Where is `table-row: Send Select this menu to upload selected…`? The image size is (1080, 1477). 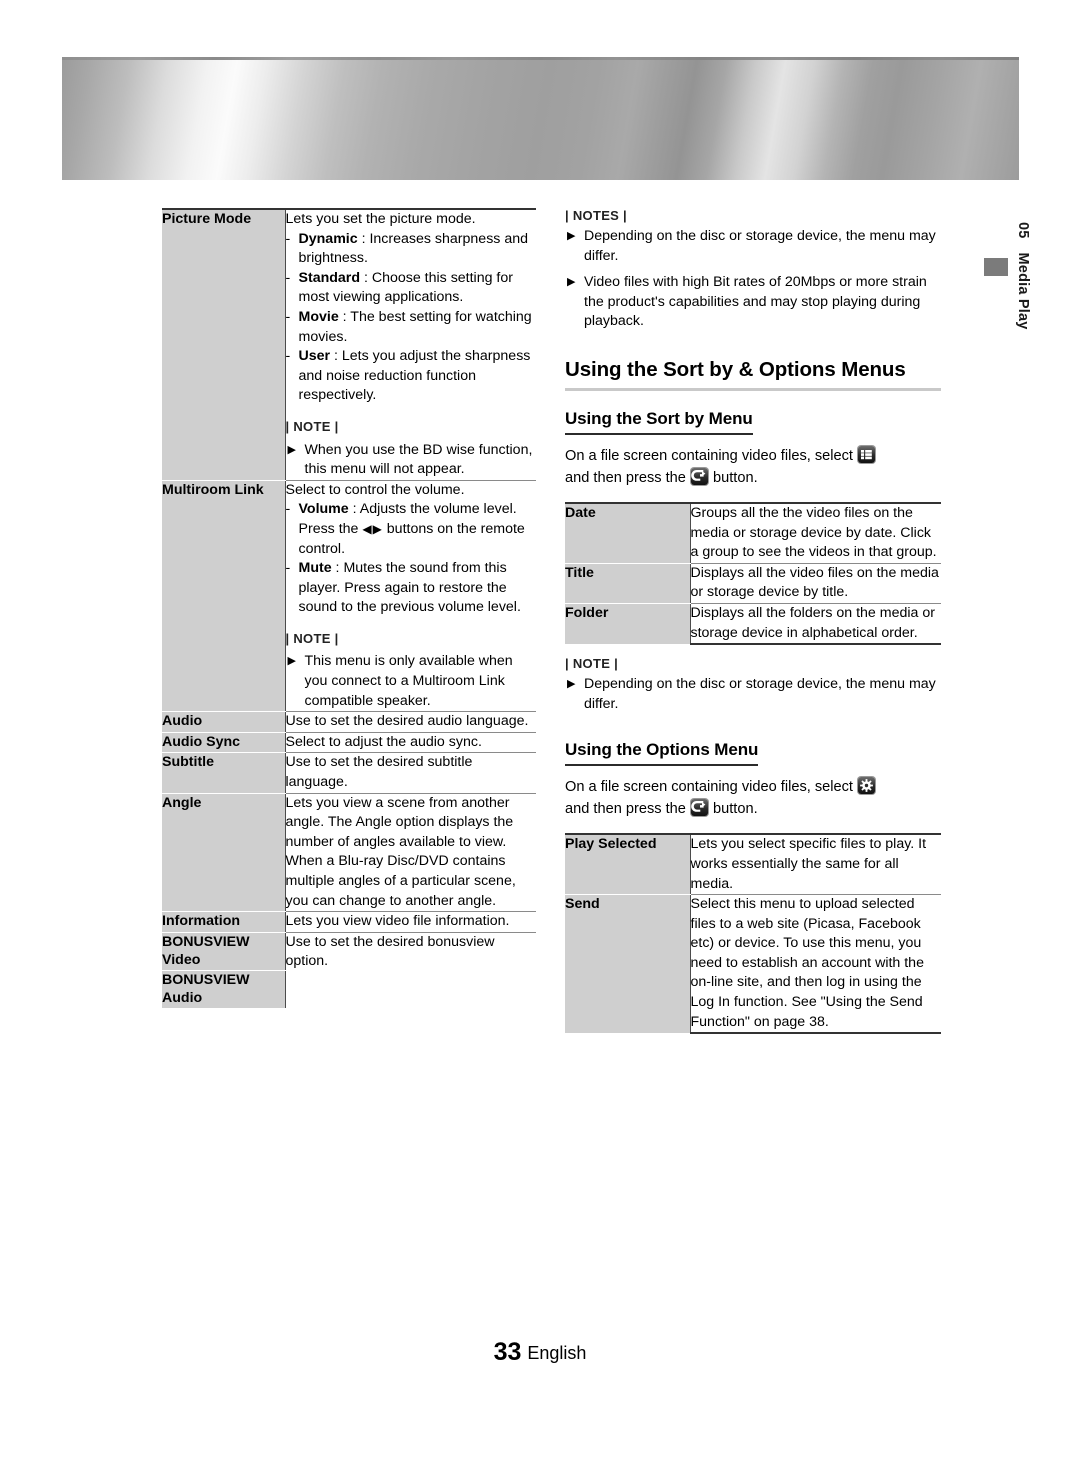 table-row: Send Select this menu to upload selected… is located at coordinates (753, 964).